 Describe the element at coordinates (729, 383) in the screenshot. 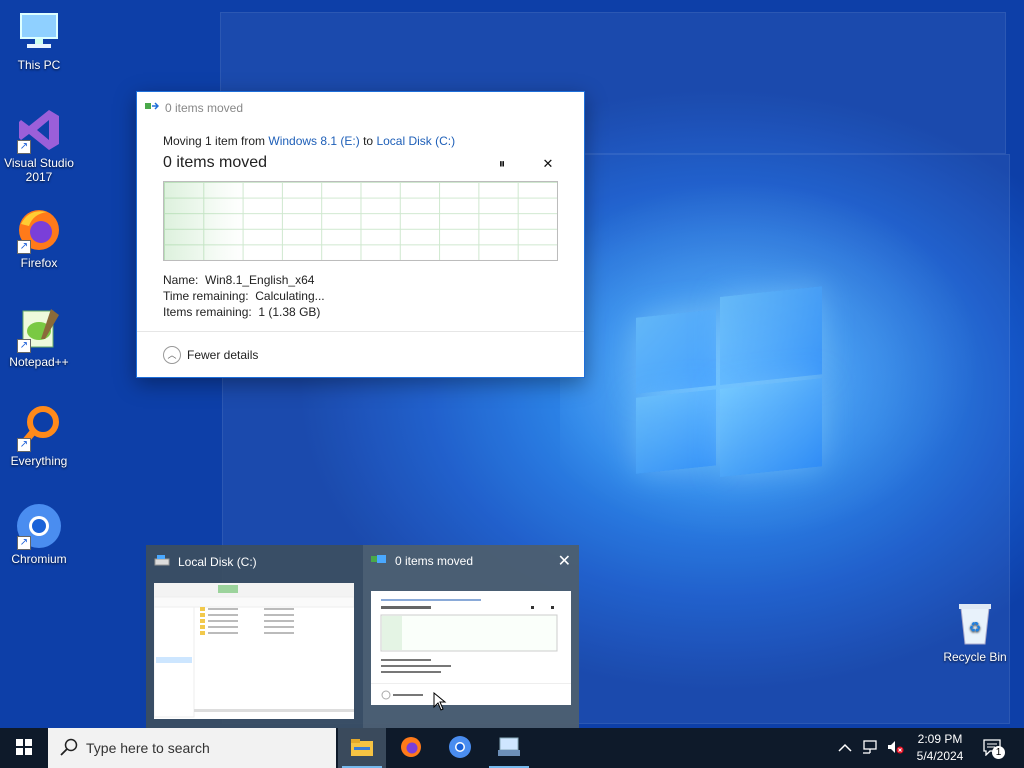

I see `windows-logo` at that location.